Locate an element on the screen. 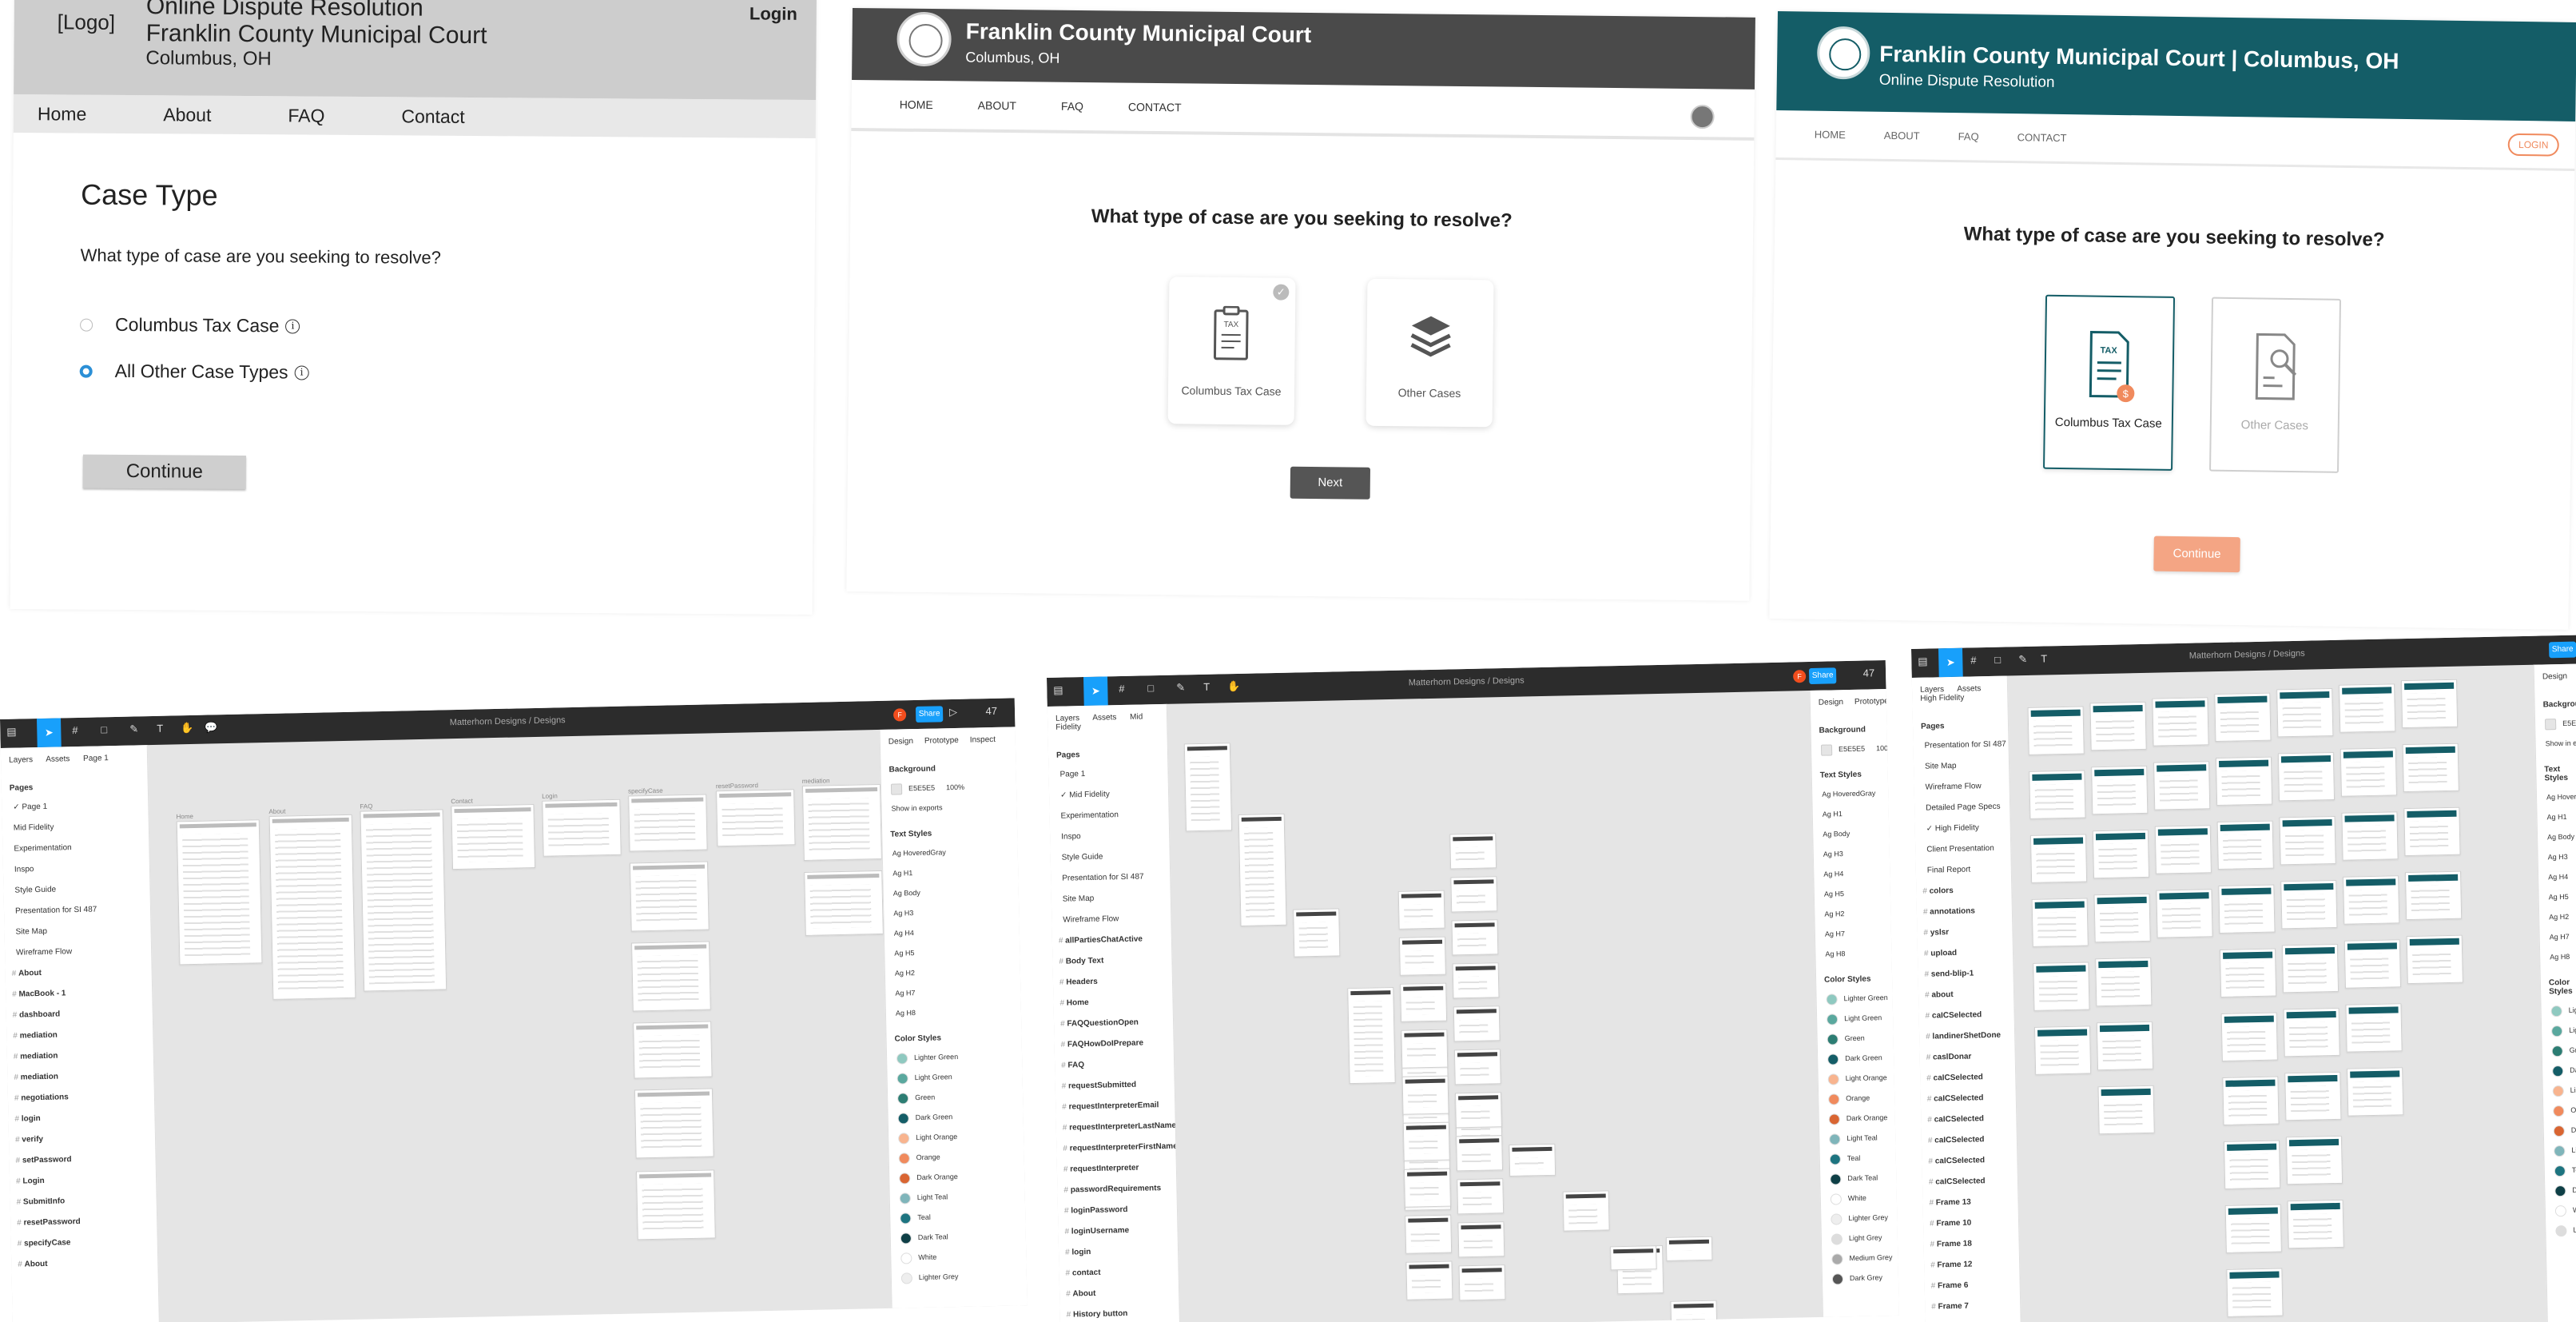 The height and width of the screenshot is (1322, 2576). page-item: Detailed Page Specs is located at coordinates (1962, 807).